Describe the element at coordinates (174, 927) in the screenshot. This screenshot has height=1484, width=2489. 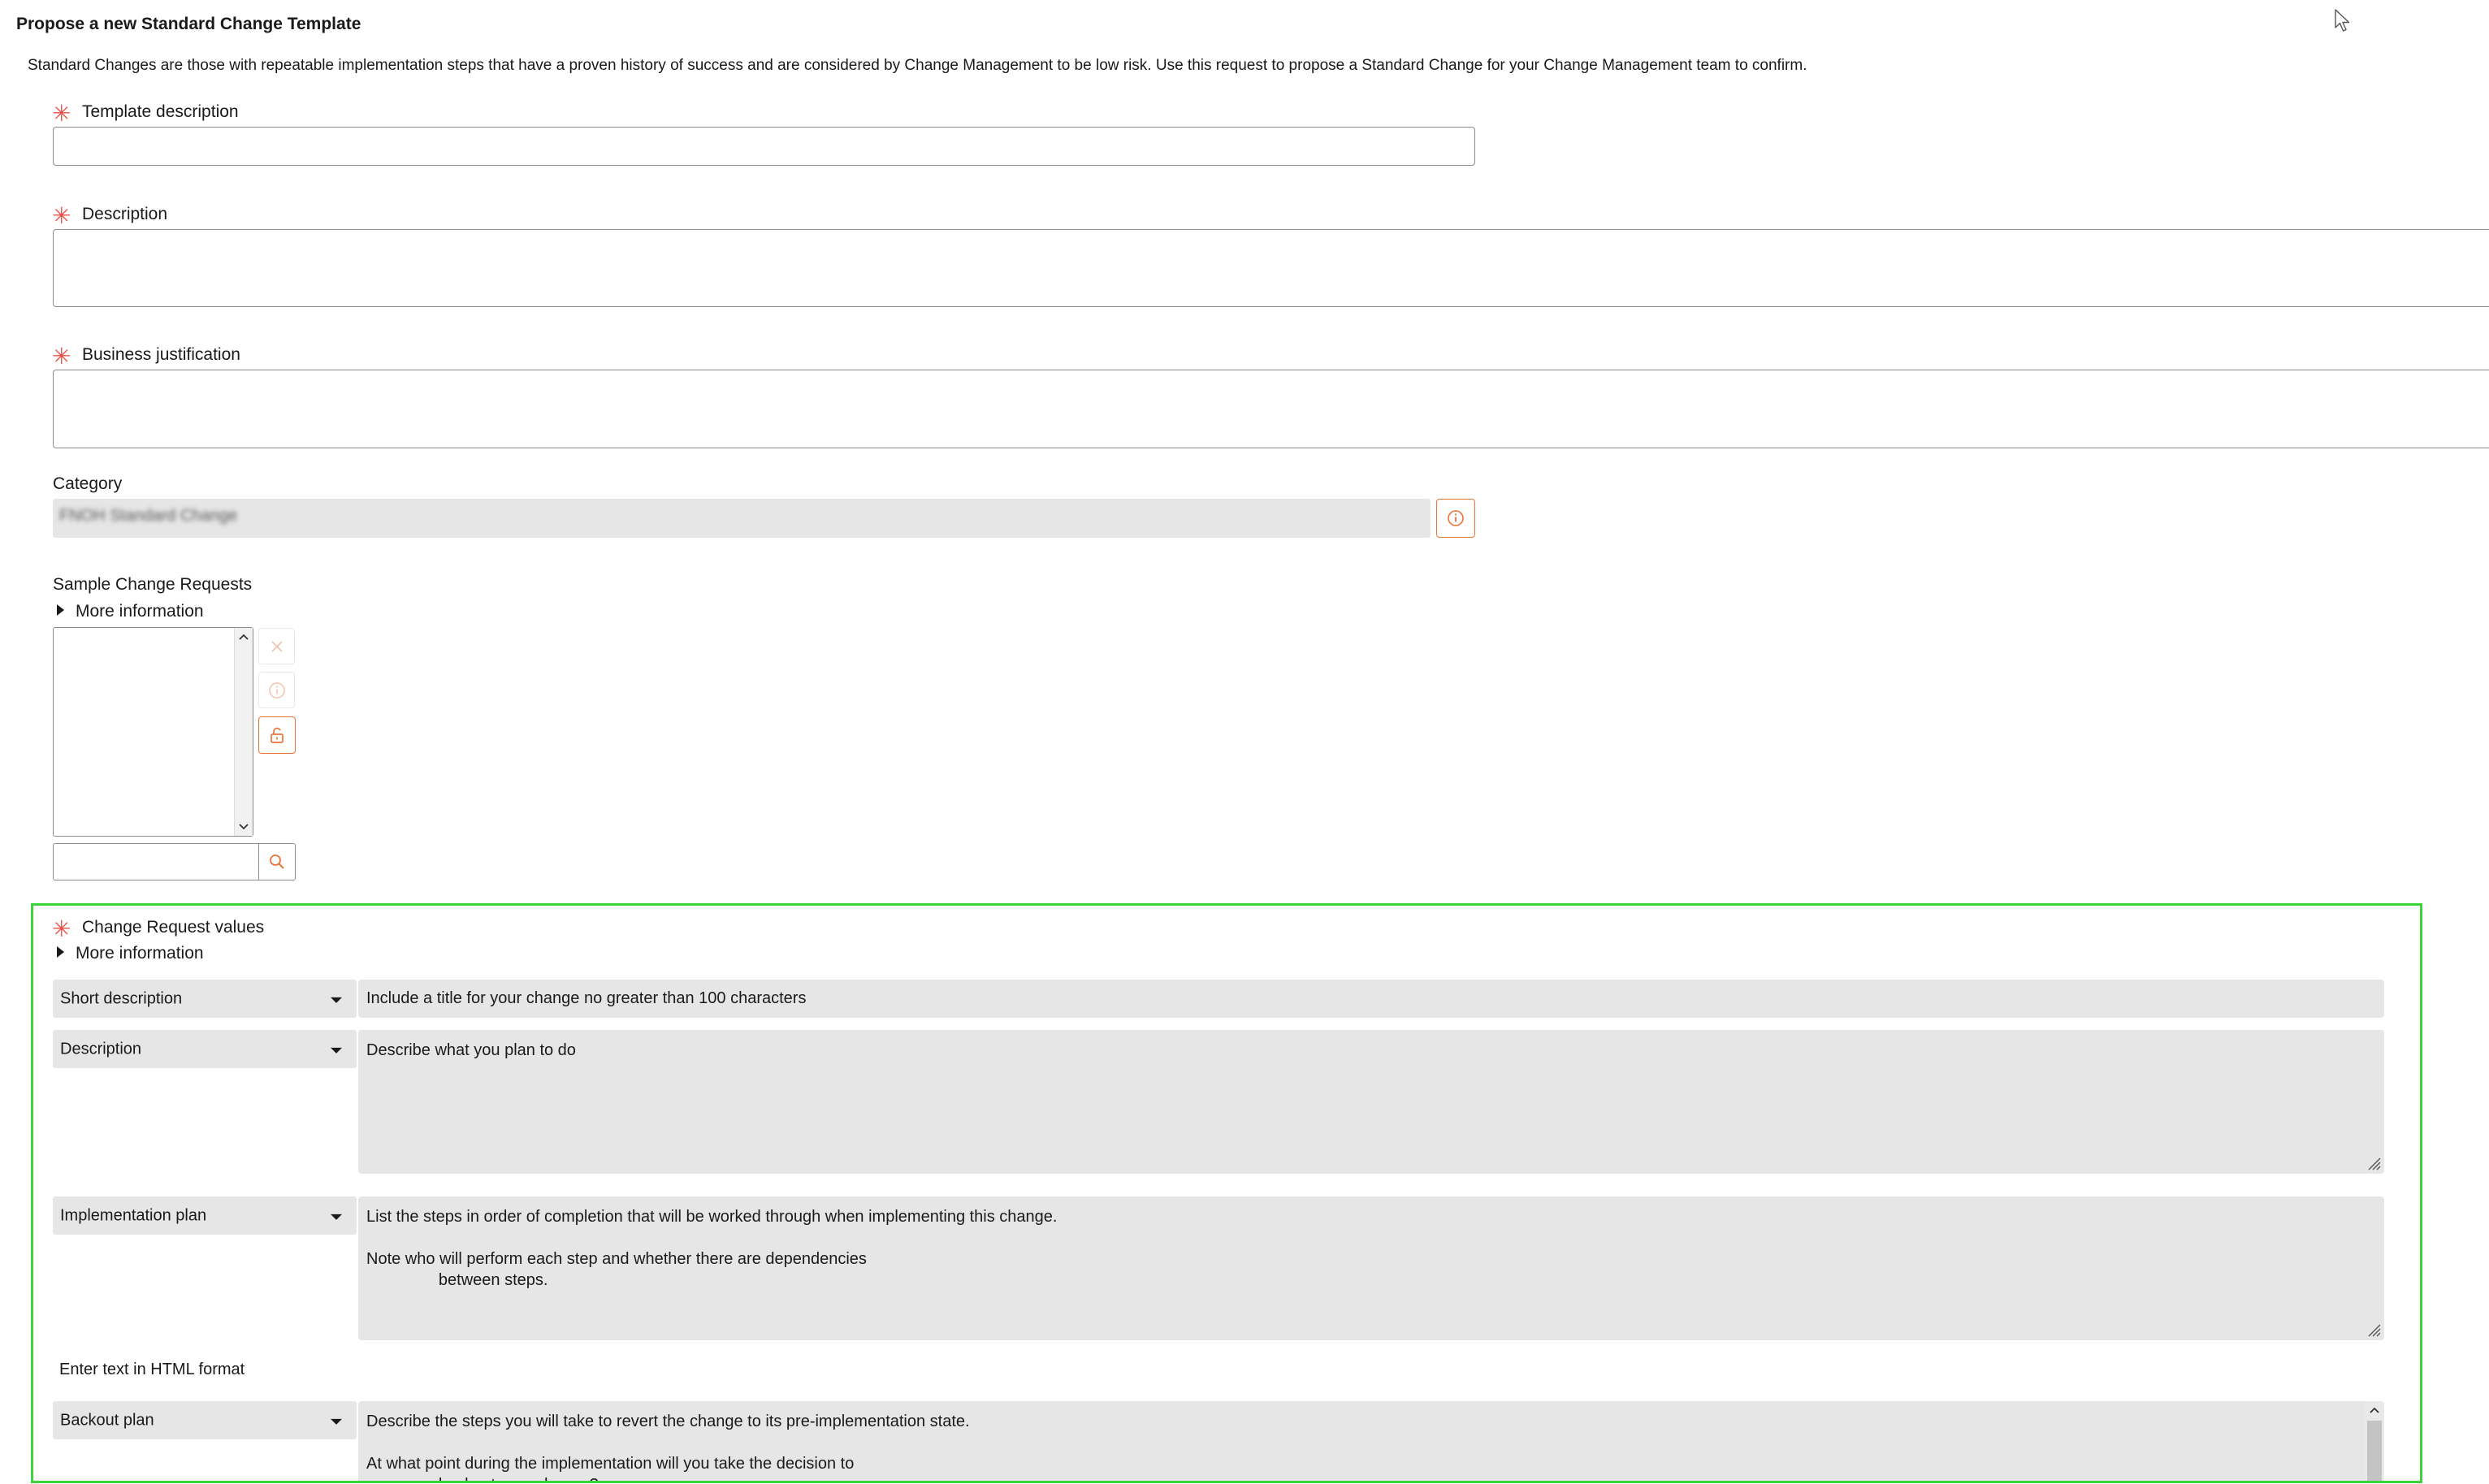
I see `change-request-values-label: Change Request values` at that location.